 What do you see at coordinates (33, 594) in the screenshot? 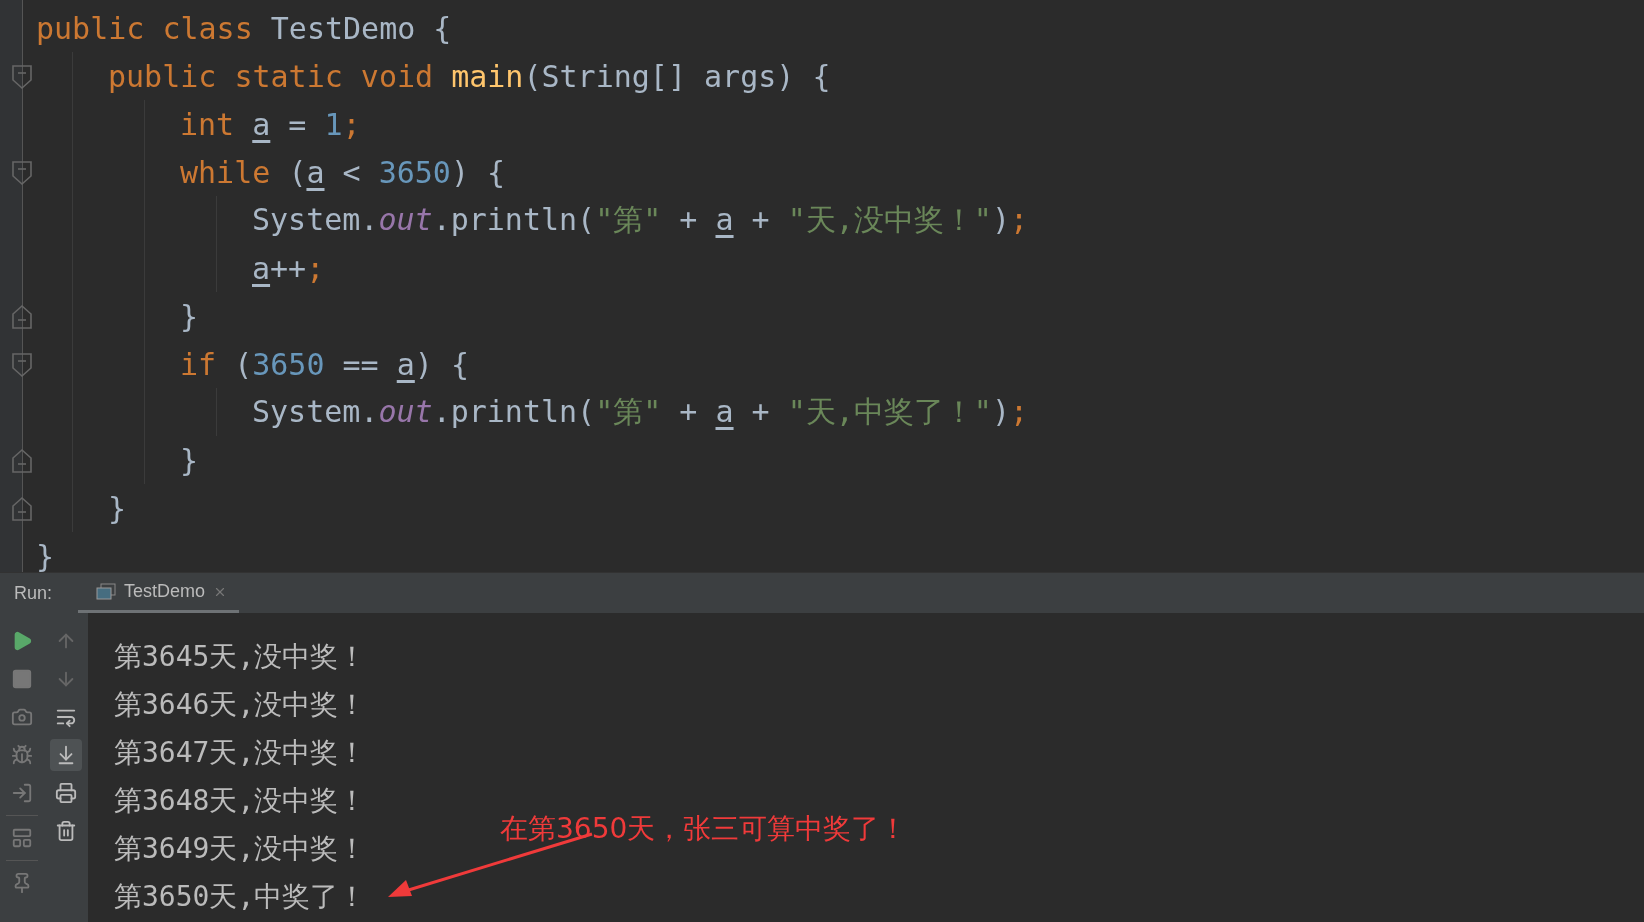
I see `run-label: Run:` at bounding box center [33, 594].